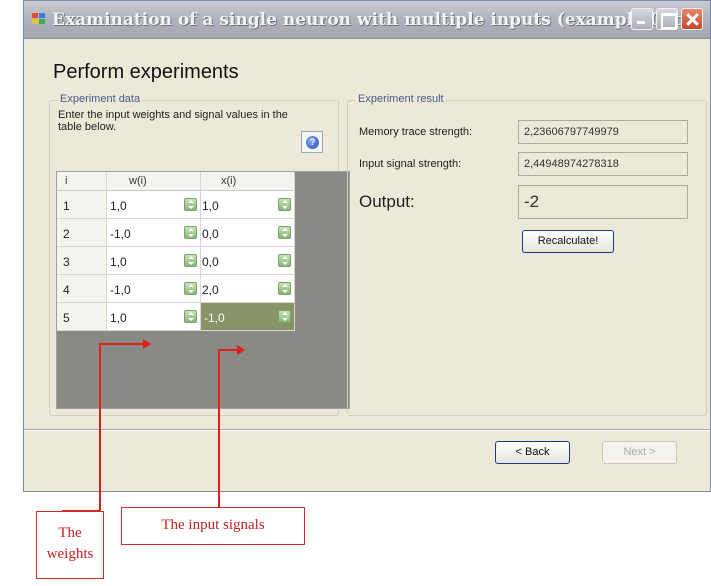  Describe the element at coordinates (70, 545) in the screenshot. I see `weights-annotation: The weights` at that location.